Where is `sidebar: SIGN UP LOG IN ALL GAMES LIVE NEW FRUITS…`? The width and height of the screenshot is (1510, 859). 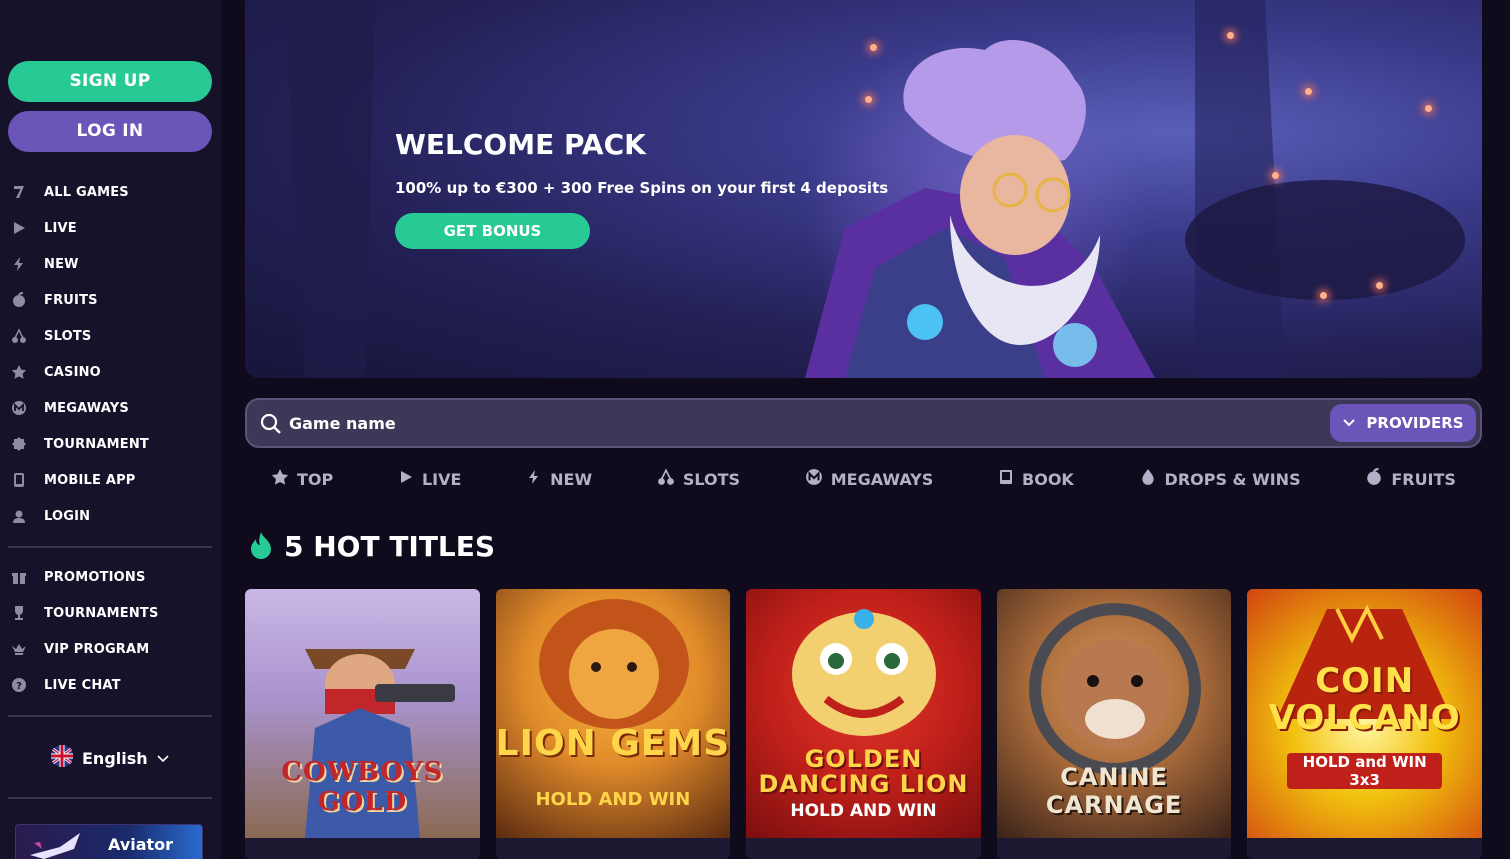
sidebar: SIGN UP LOG IN ALL GAMES LIVE NEW FRUITS… is located at coordinates (110, 429).